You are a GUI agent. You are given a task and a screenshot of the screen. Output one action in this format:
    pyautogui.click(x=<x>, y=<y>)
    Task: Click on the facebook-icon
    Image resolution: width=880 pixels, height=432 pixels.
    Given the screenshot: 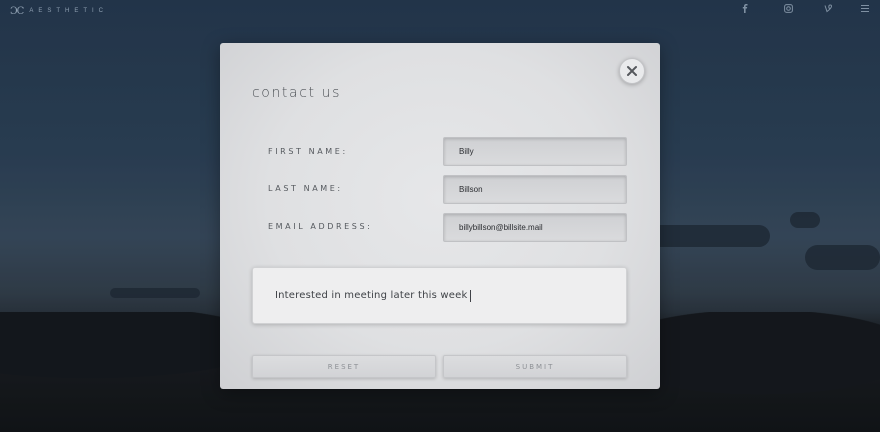 What is the action you would take?
    pyautogui.click(x=745, y=9)
    